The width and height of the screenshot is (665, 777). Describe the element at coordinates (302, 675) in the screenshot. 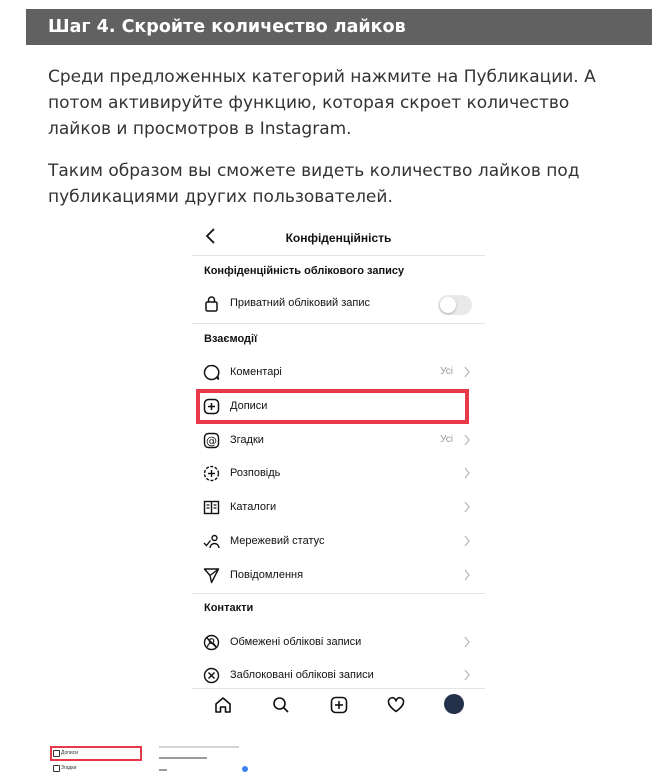

I see `blocked-label: Заблоковані облікові записи` at that location.